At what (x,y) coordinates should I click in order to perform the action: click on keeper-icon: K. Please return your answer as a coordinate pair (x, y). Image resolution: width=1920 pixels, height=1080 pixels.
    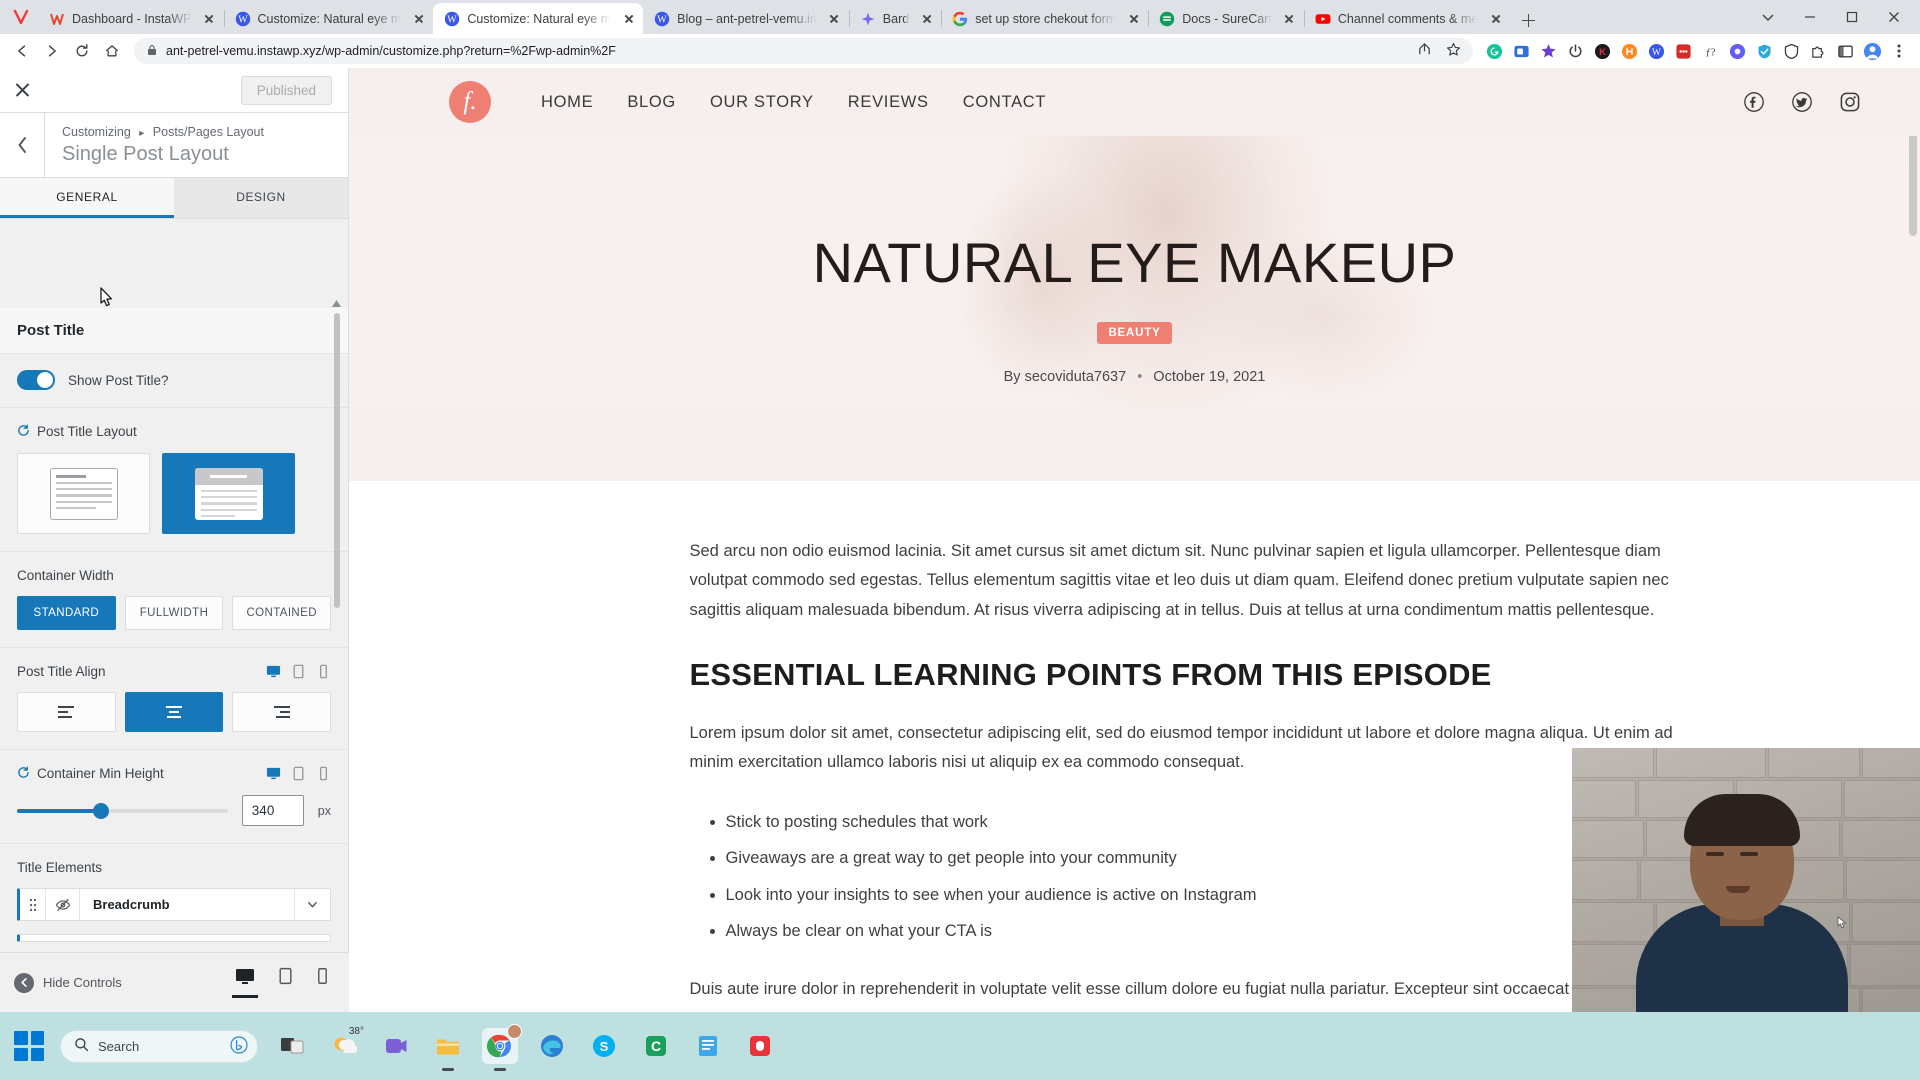
    Looking at the image, I should click on (1602, 51).